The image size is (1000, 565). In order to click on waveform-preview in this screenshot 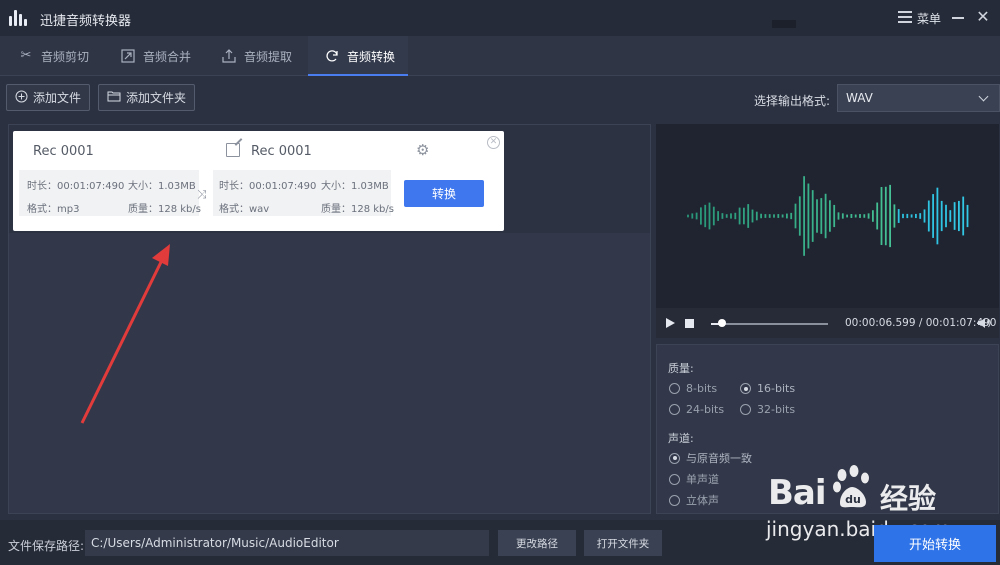, I will do `click(827, 216)`.